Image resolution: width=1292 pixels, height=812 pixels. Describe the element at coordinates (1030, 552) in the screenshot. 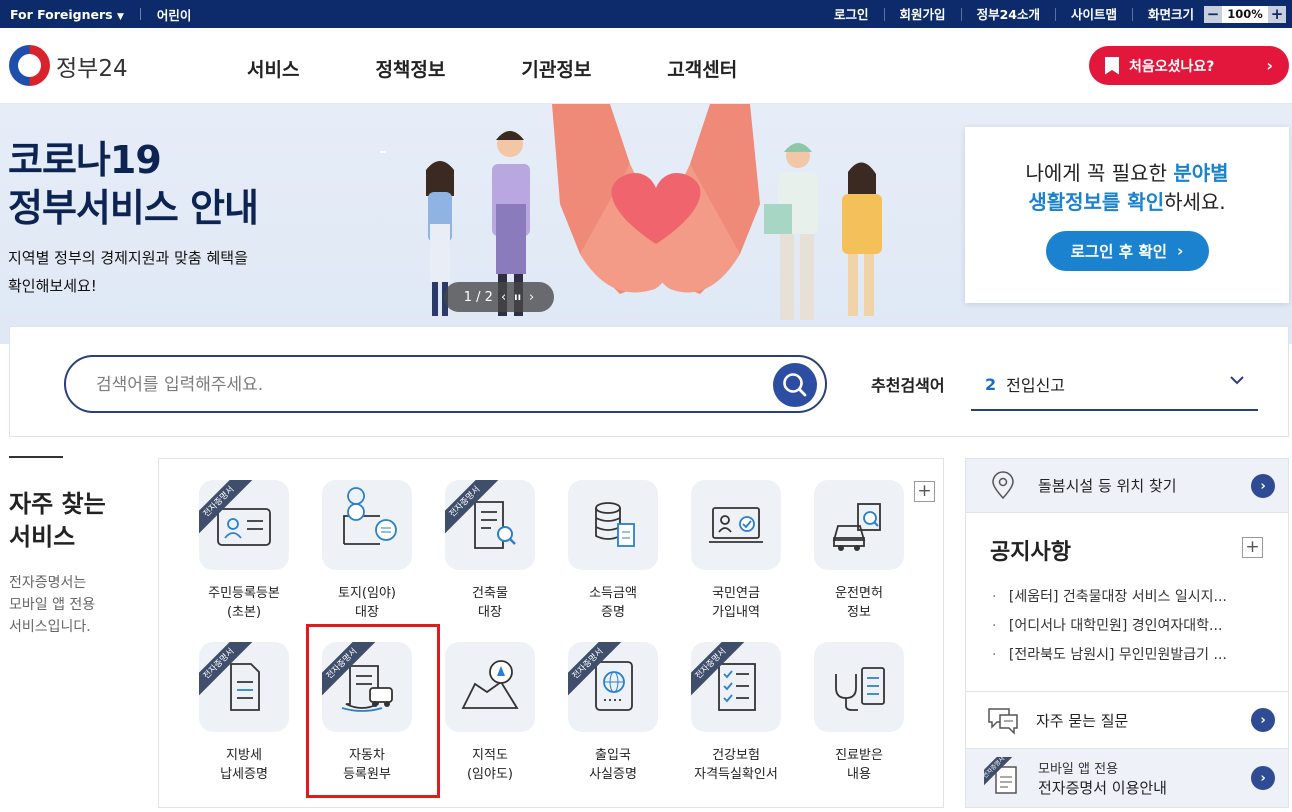

I see `notice-title: 공지사항` at that location.